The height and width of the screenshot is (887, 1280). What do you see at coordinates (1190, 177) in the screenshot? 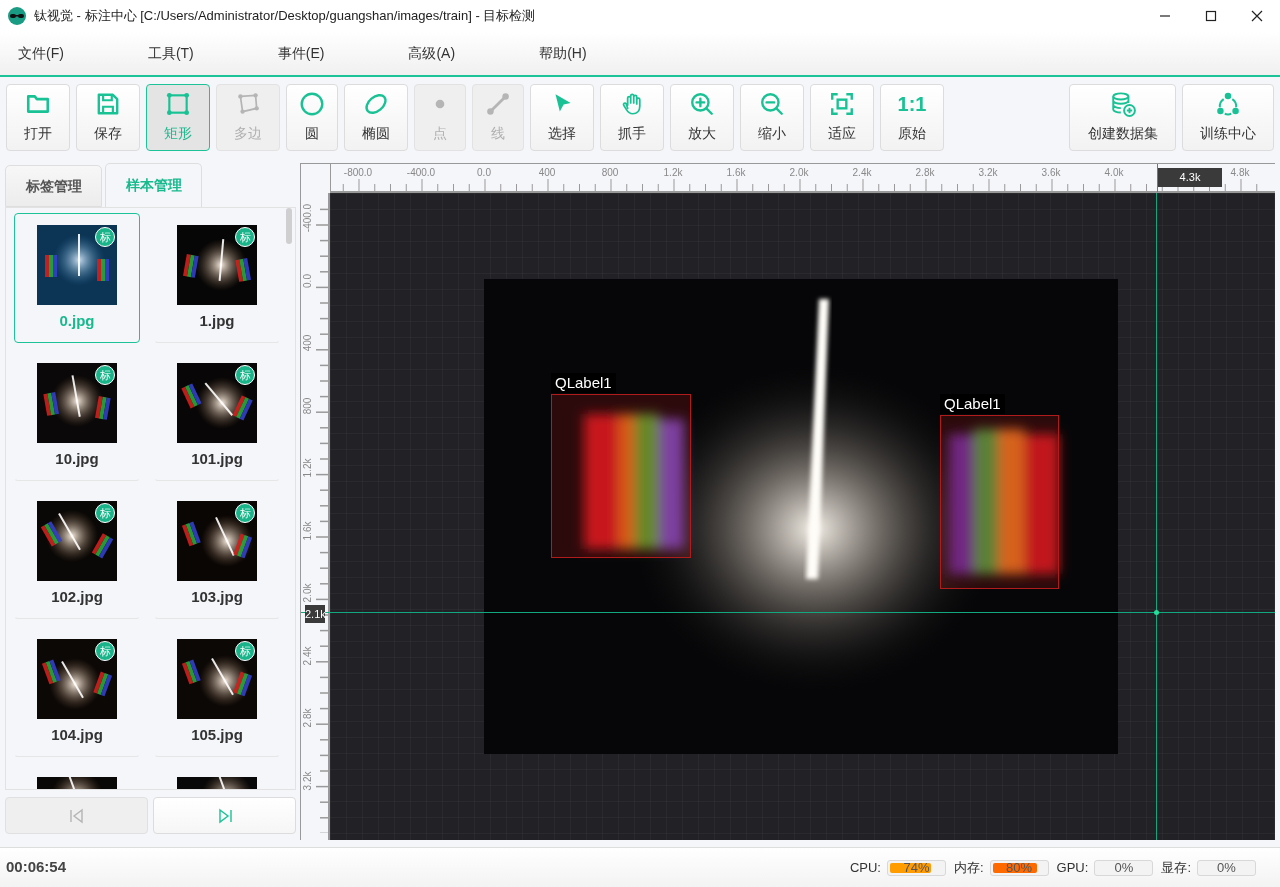
I see `cursor-x-readout: 4.3k` at bounding box center [1190, 177].